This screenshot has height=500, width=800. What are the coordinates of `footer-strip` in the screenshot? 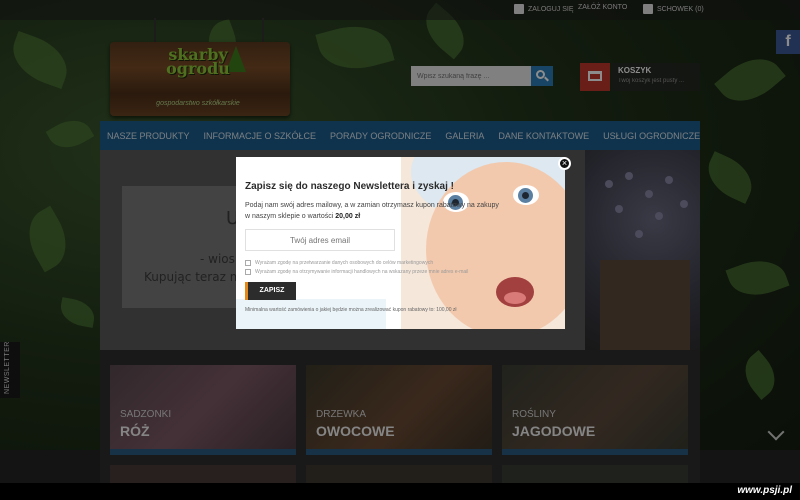 It's located at (400, 491).